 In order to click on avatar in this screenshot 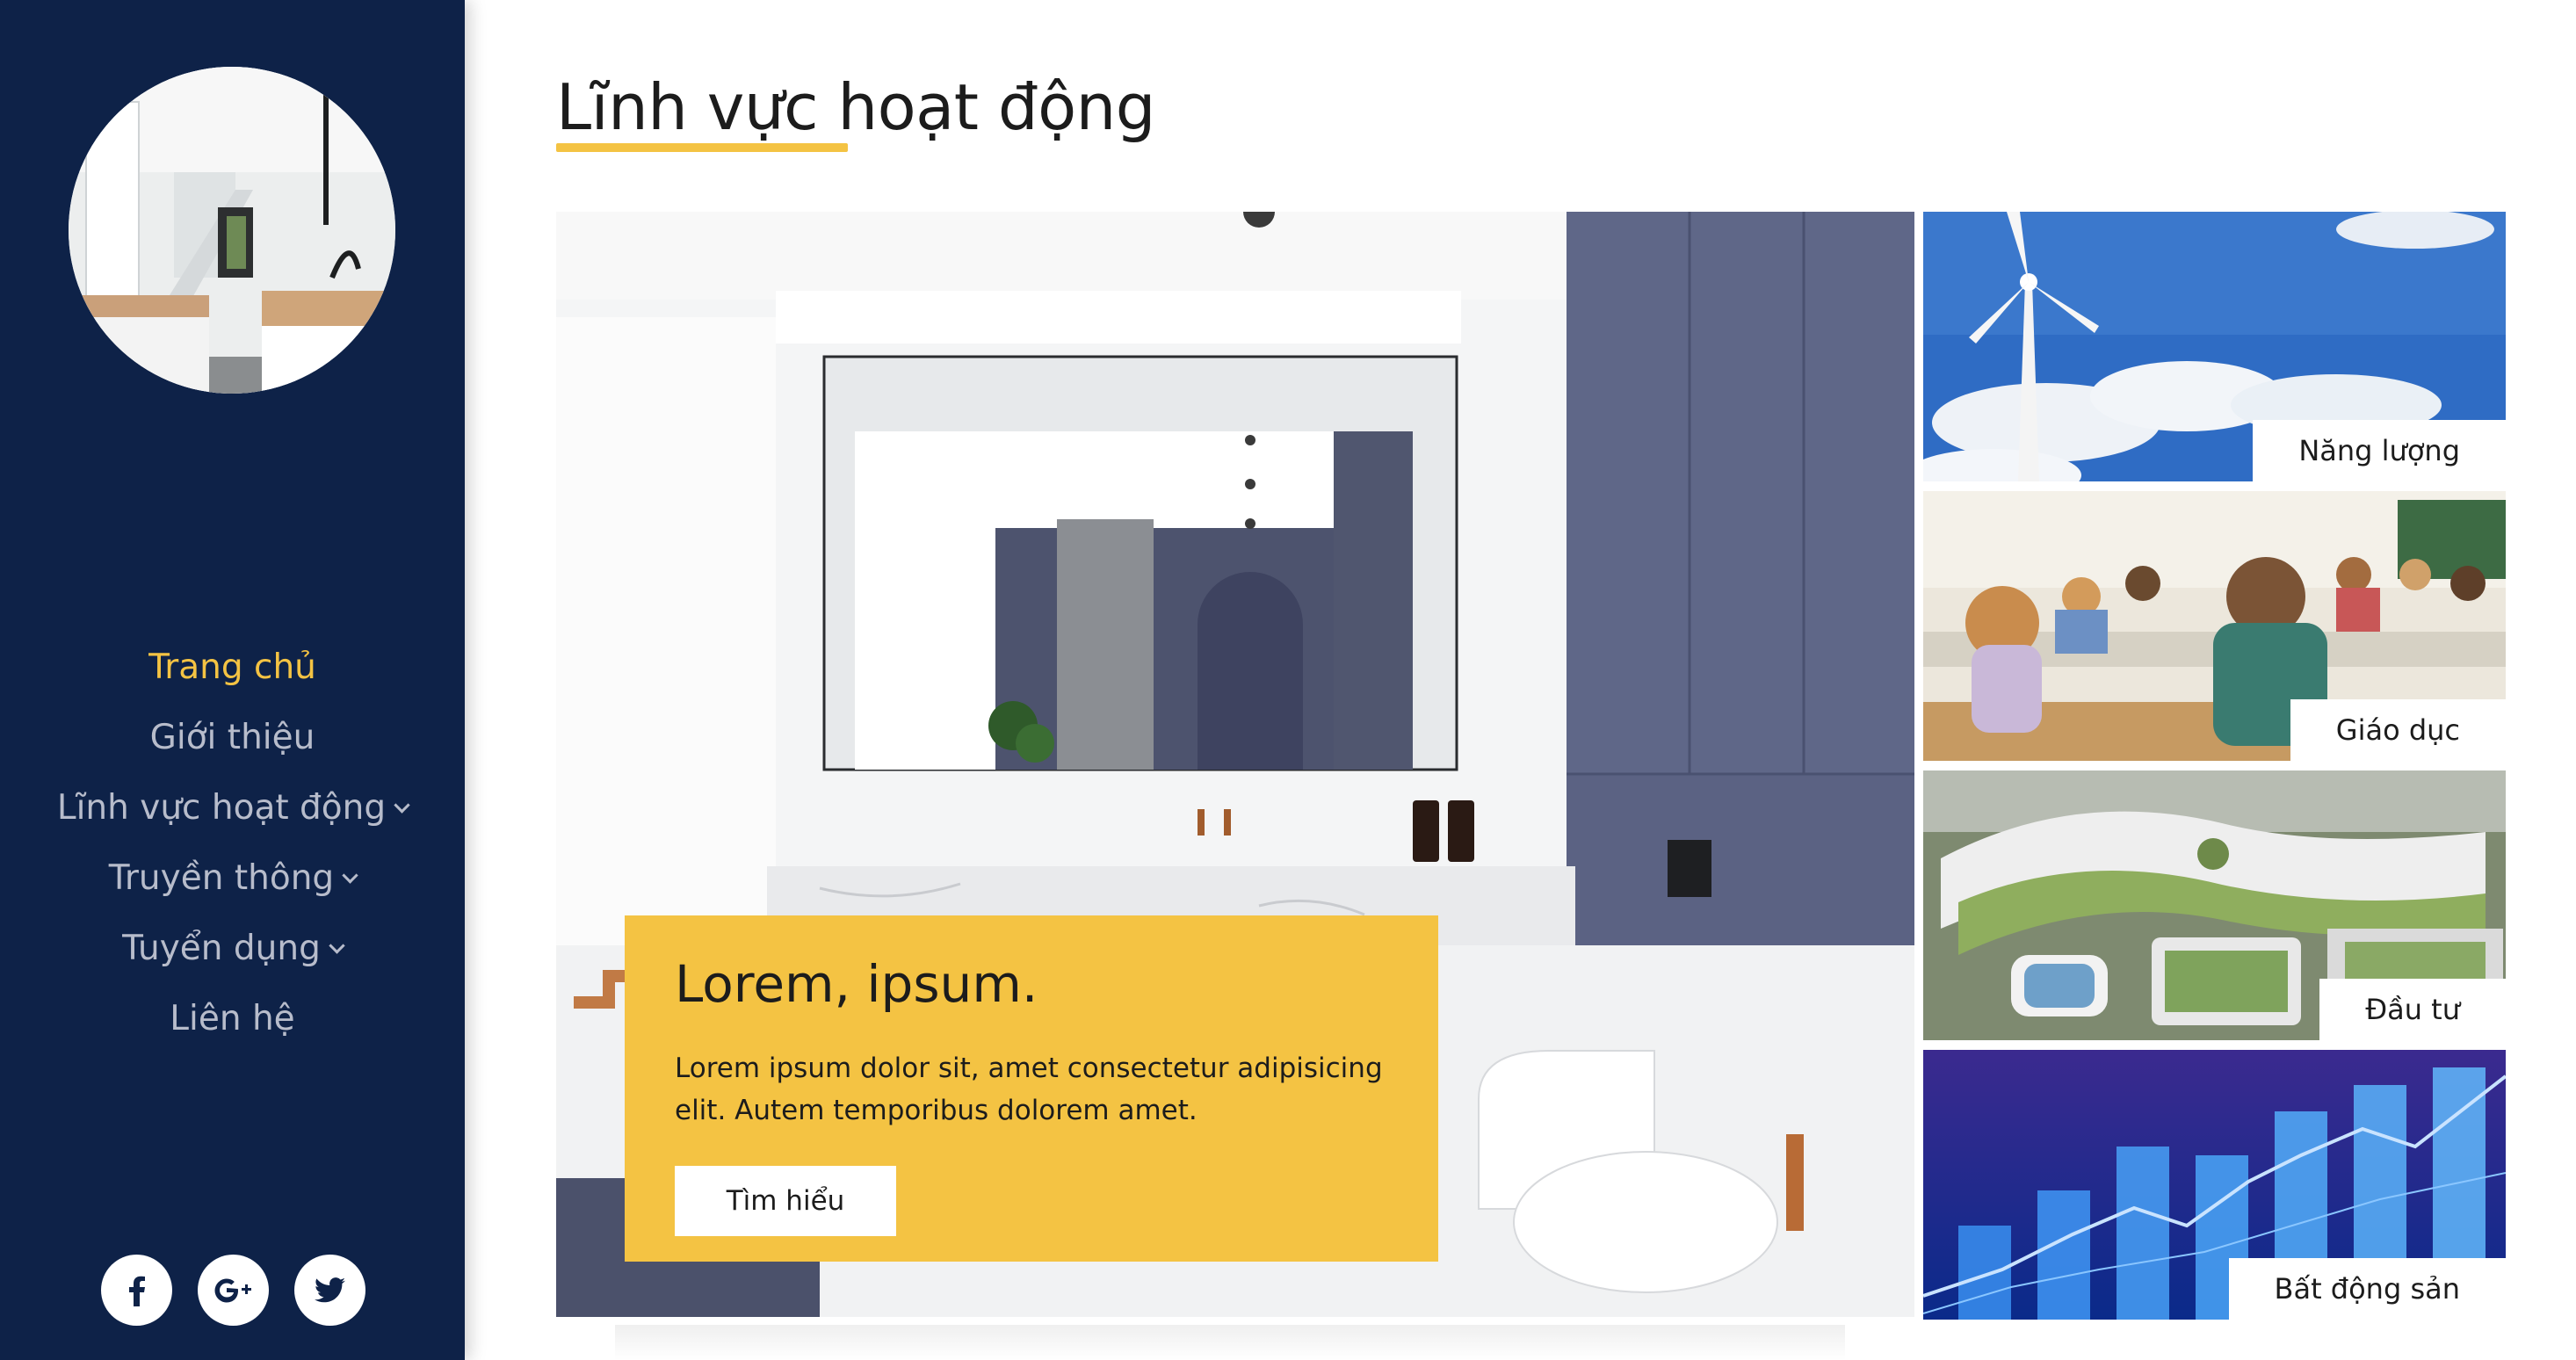, I will do `click(232, 230)`.